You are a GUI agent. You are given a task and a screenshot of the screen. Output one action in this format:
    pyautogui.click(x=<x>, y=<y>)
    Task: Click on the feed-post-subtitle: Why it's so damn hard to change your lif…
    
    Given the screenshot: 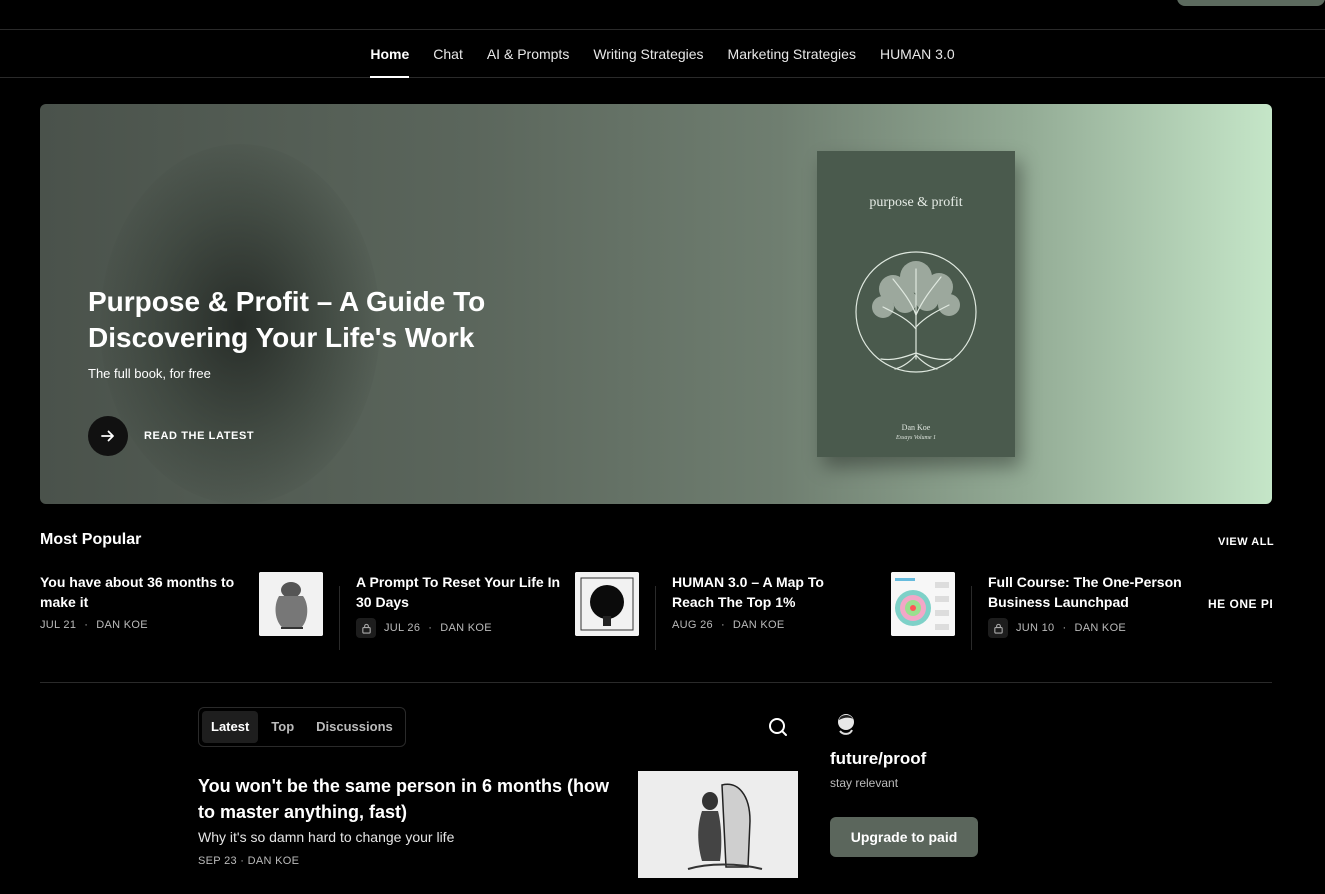 What is the action you would take?
    pyautogui.click(x=326, y=837)
    